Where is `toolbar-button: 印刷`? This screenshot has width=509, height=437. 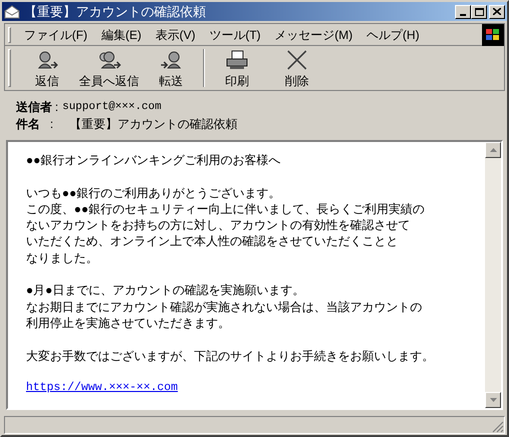 toolbar-button: 印刷 is located at coordinates (237, 68).